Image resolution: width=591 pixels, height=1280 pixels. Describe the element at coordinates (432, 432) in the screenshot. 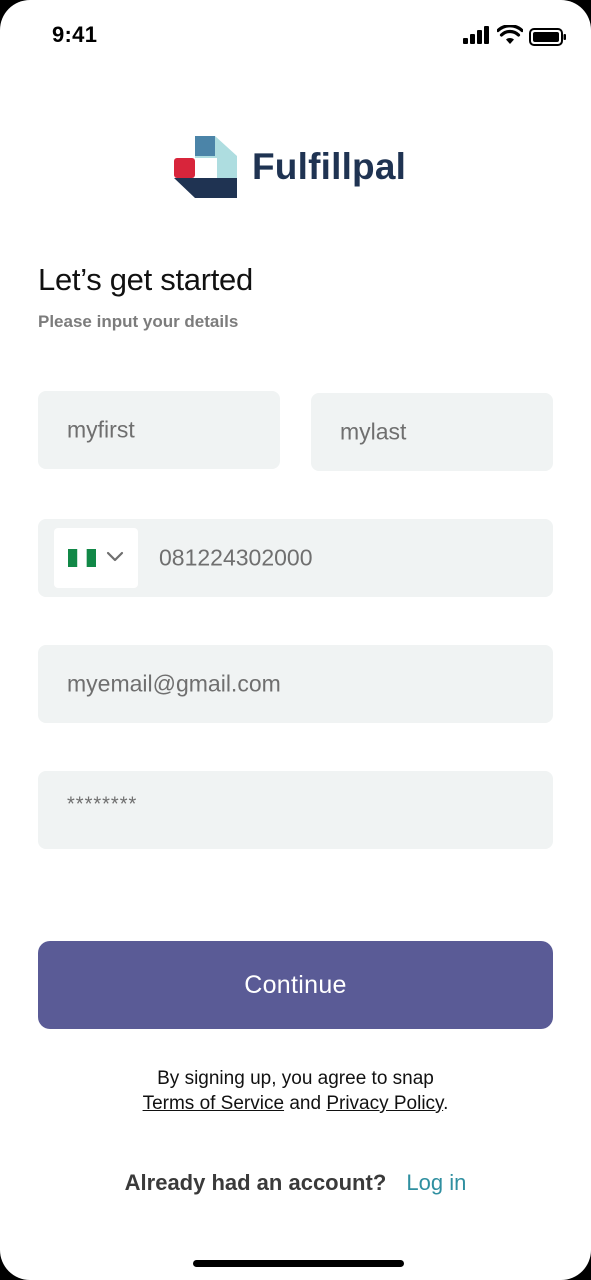

I see `last-name-field: mylast` at that location.